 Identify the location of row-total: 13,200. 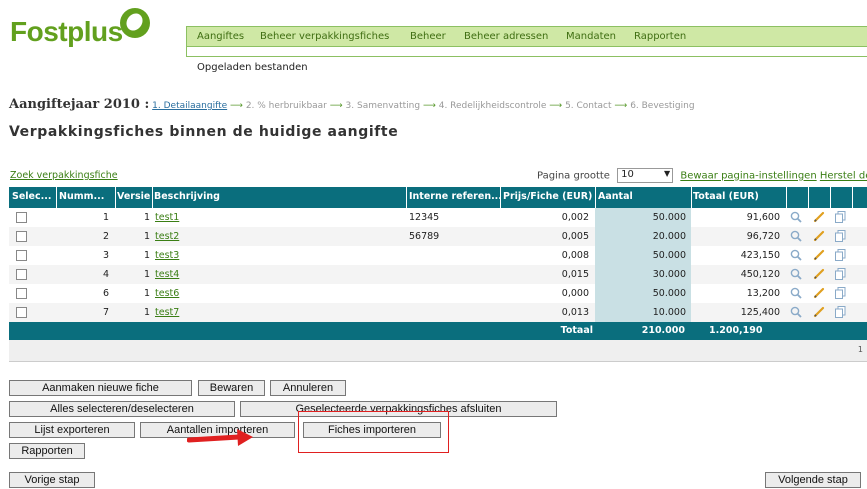
(763, 293).